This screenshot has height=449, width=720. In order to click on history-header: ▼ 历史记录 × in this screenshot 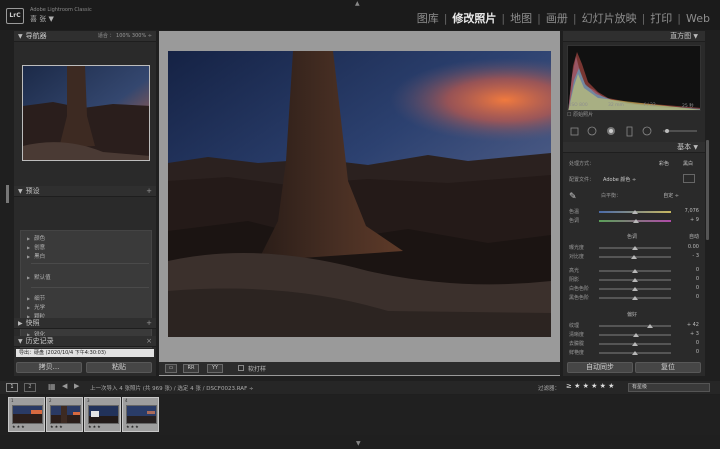, I will do `click(85, 341)`.